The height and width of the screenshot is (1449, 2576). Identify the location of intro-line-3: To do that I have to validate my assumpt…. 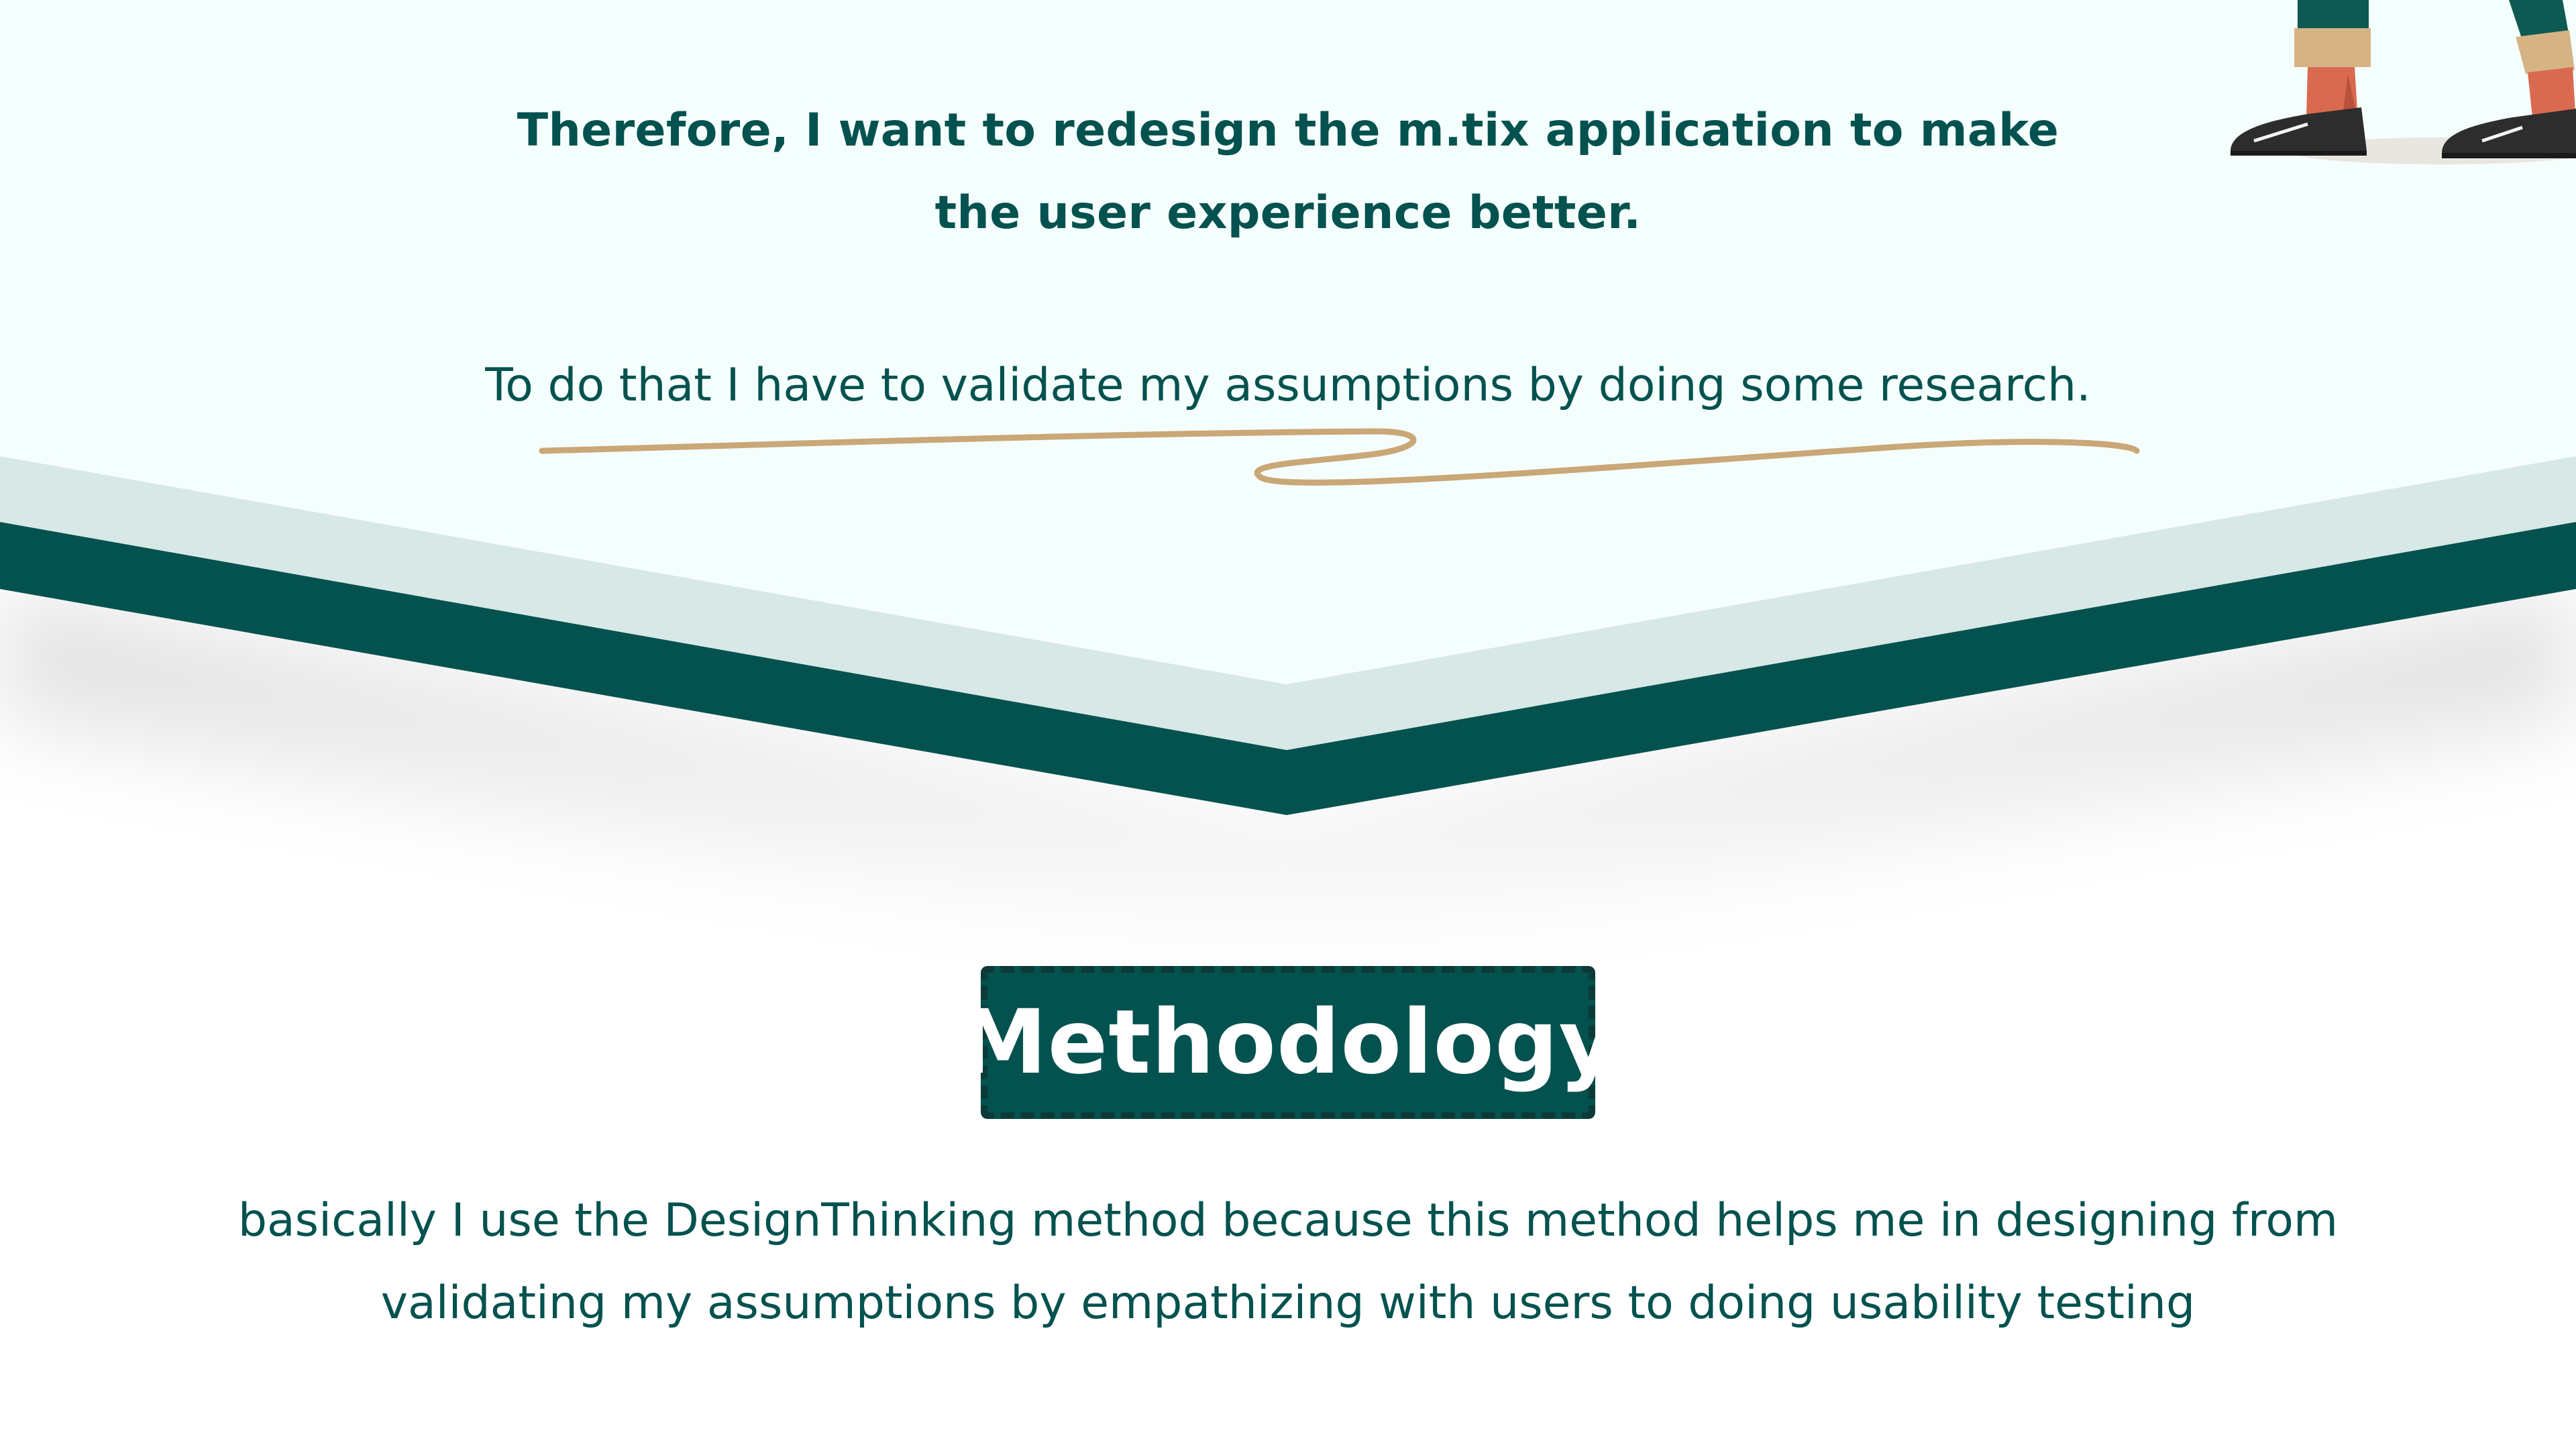
(1288, 385).